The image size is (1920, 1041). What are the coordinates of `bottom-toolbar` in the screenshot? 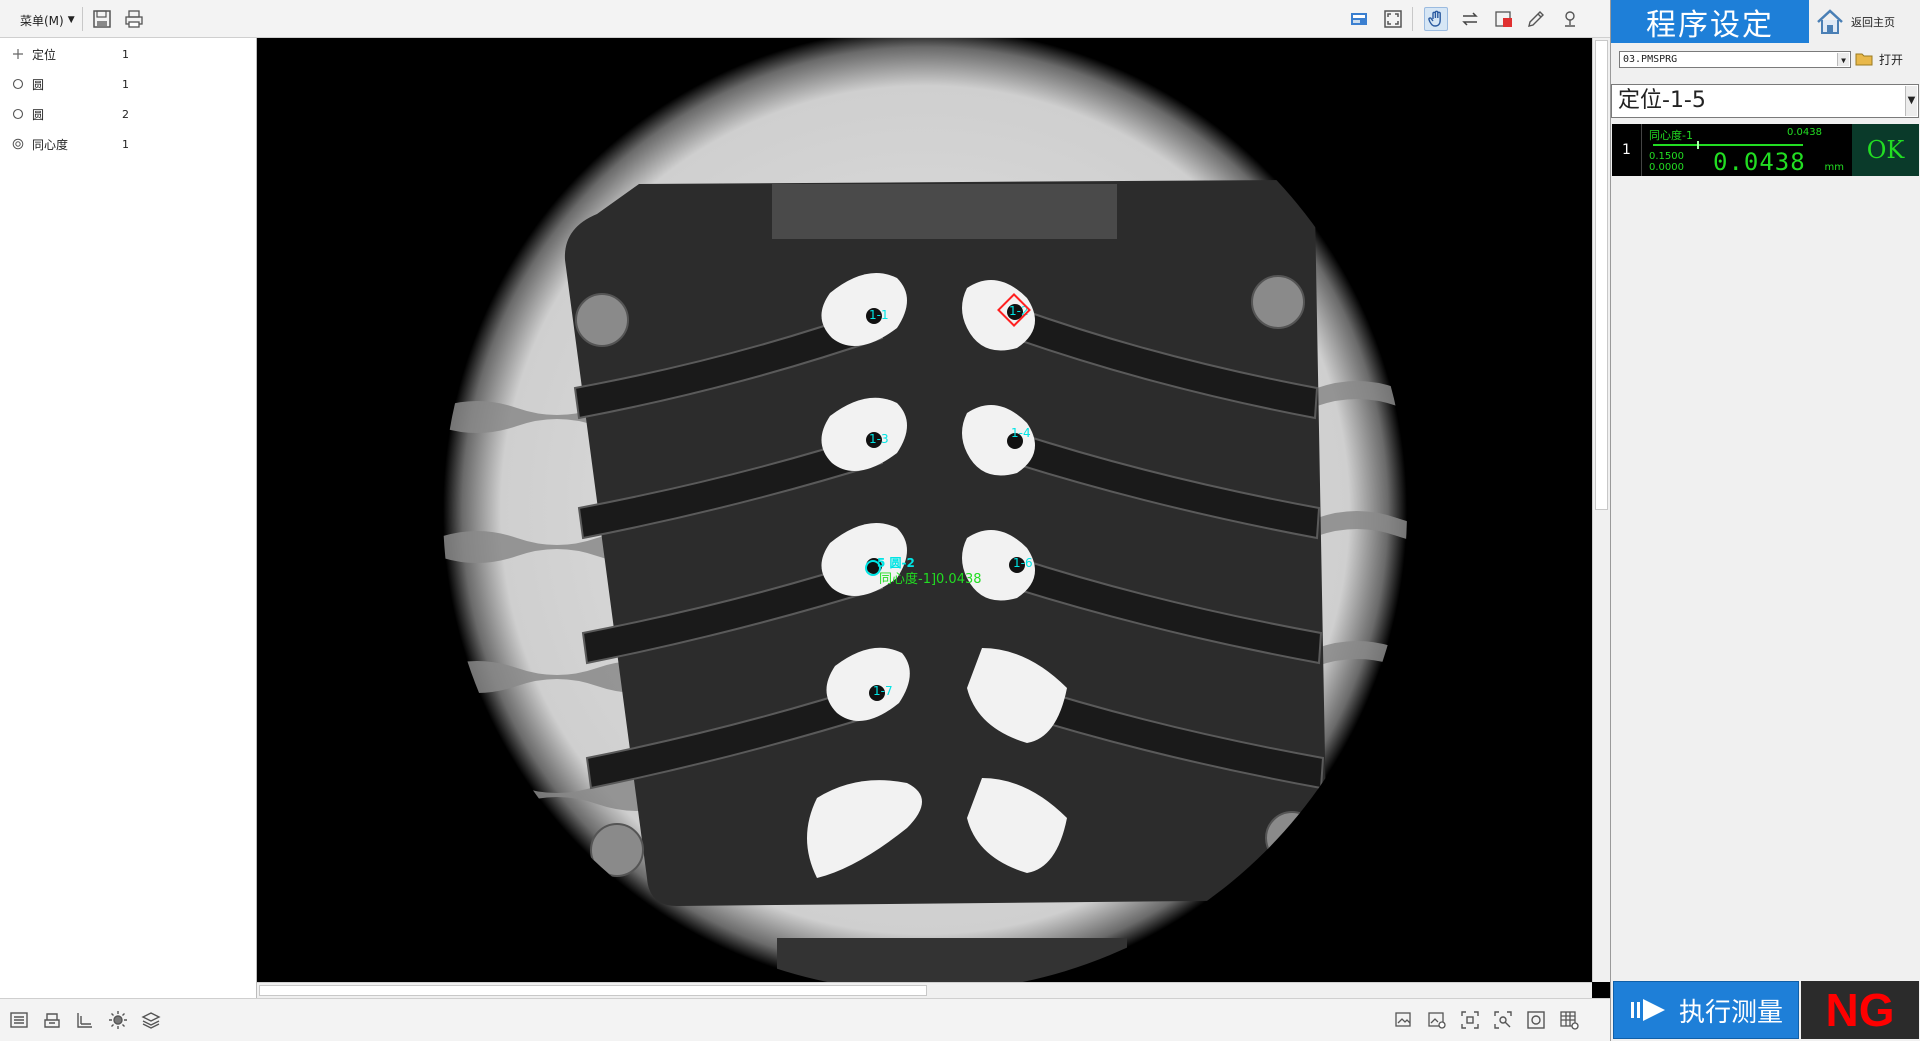 It's located at (805, 1019).